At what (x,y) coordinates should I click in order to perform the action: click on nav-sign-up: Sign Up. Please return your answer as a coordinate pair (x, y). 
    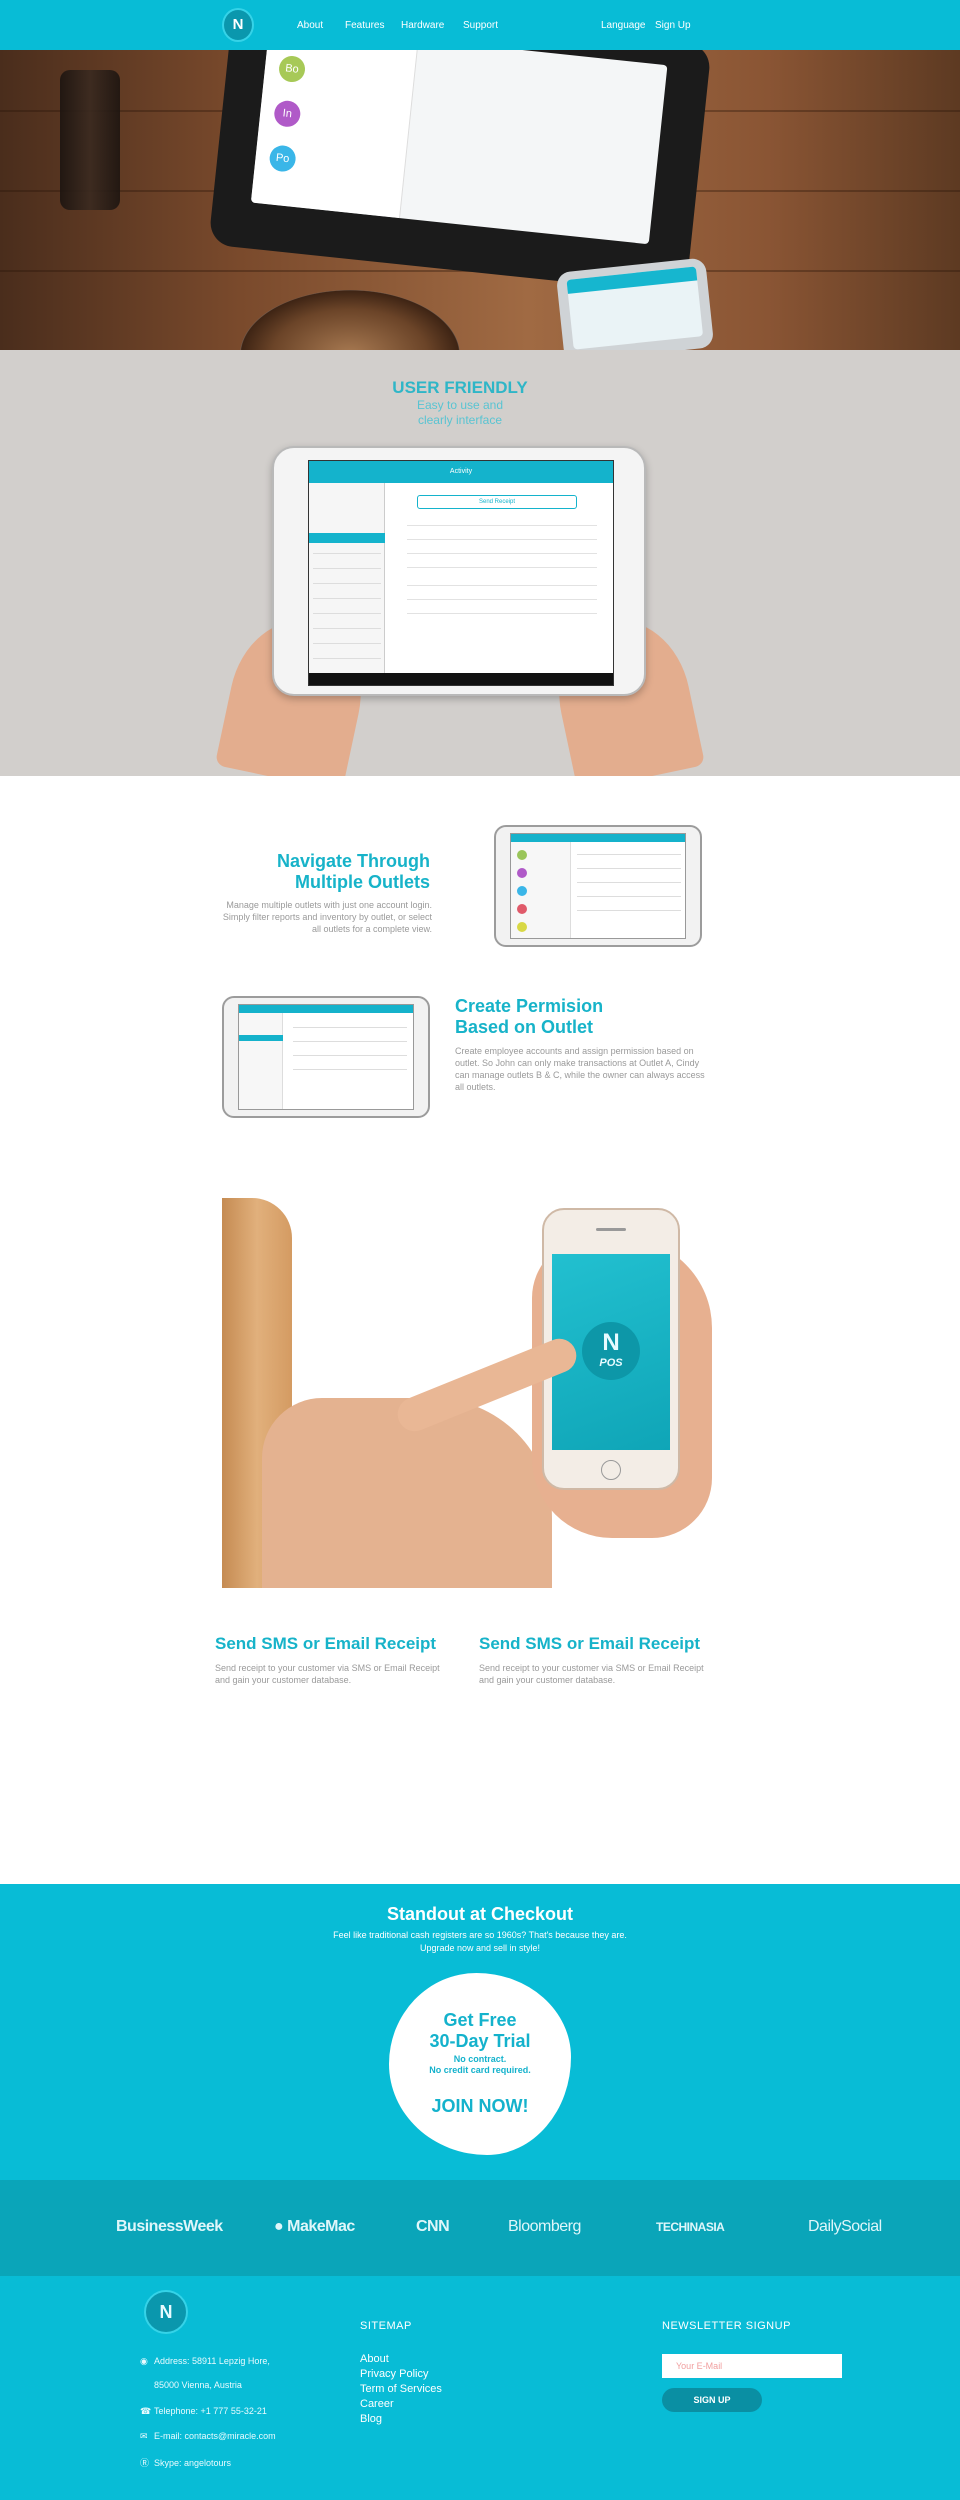
    Looking at the image, I should click on (673, 25).